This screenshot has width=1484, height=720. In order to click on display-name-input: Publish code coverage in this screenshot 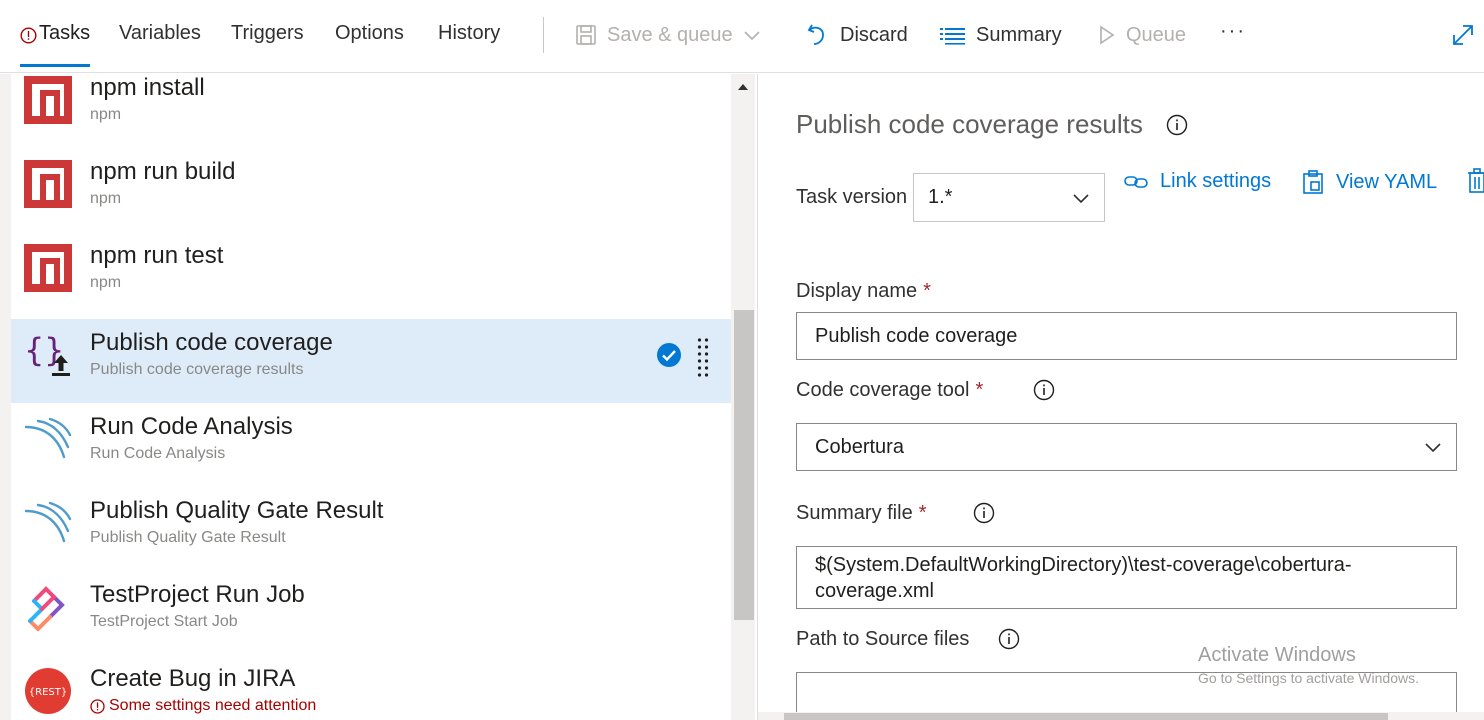, I will do `click(1126, 336)`.